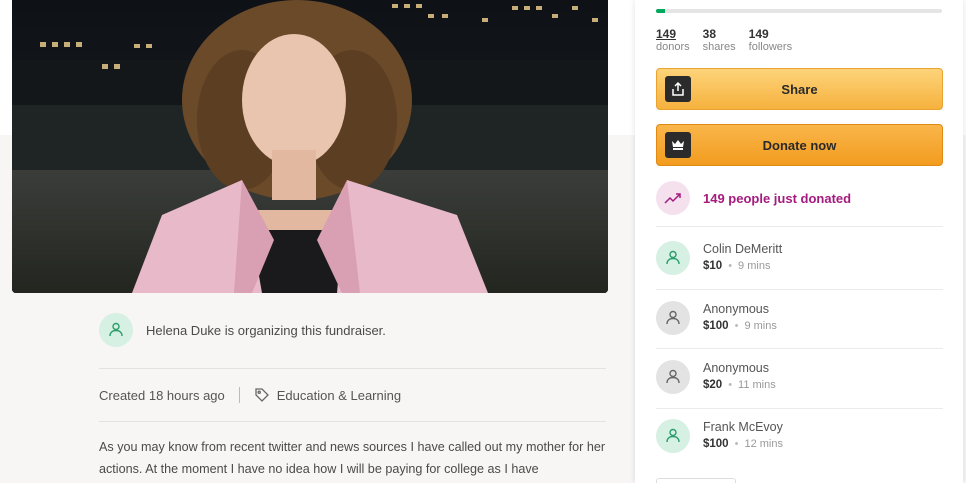 The image size is (966, 483). What do you see at coordinates (719, 40) in the screenshot?
I see `stat-shares: 38 shares` at bounding box center [719, 40].